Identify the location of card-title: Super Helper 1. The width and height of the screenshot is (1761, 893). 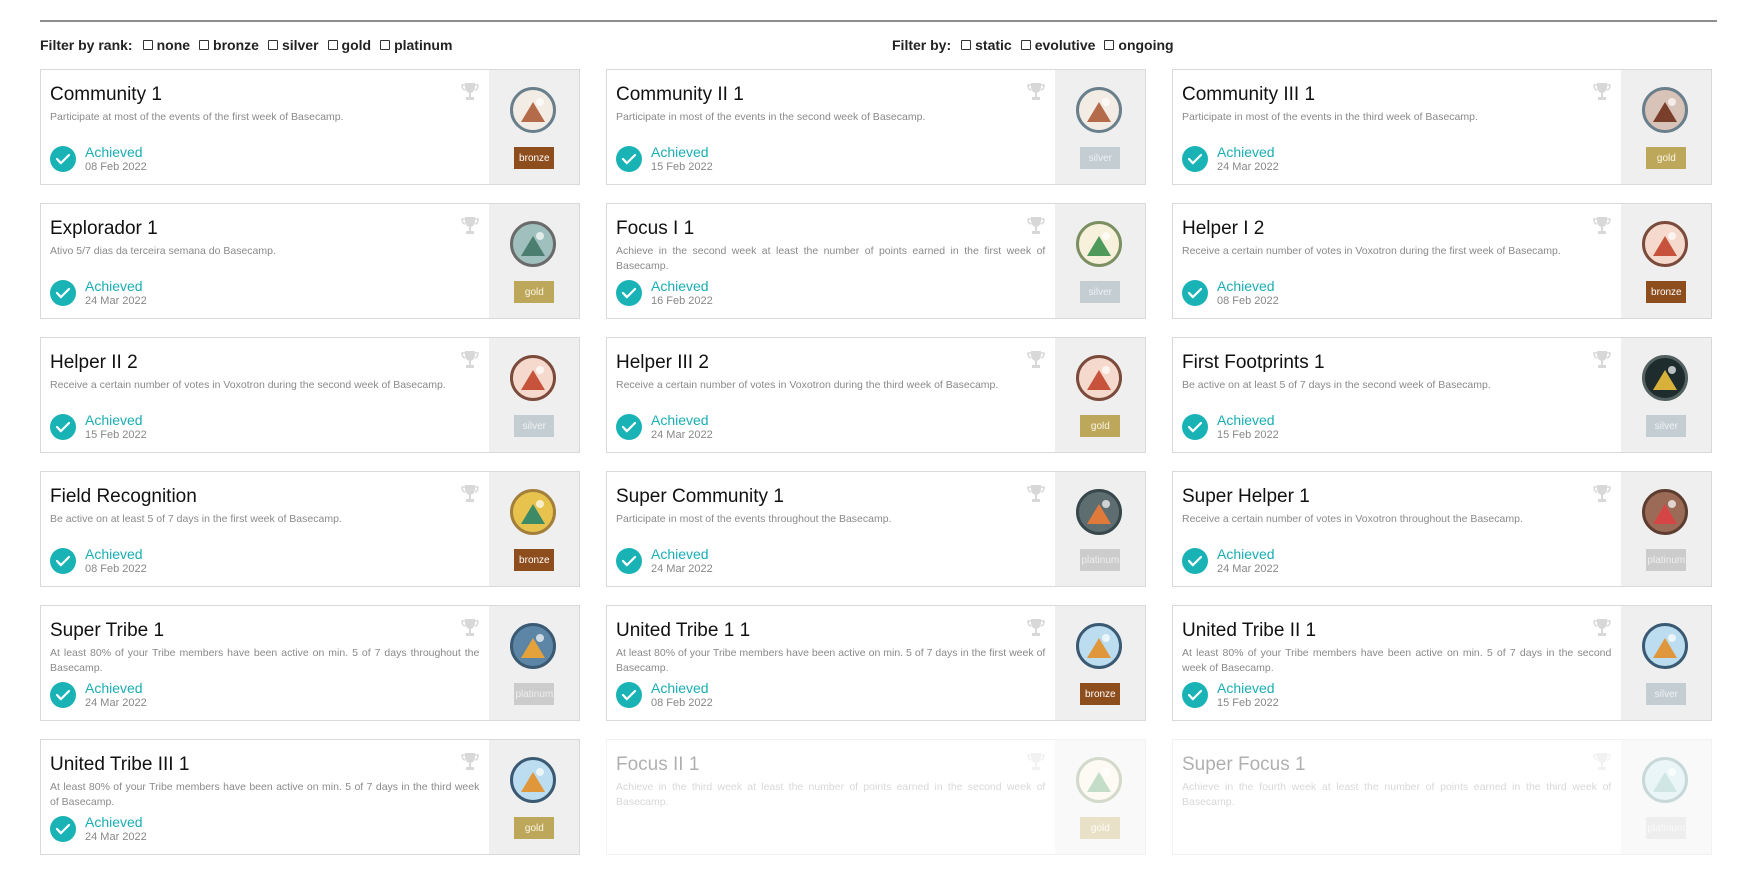
(1246, 496).